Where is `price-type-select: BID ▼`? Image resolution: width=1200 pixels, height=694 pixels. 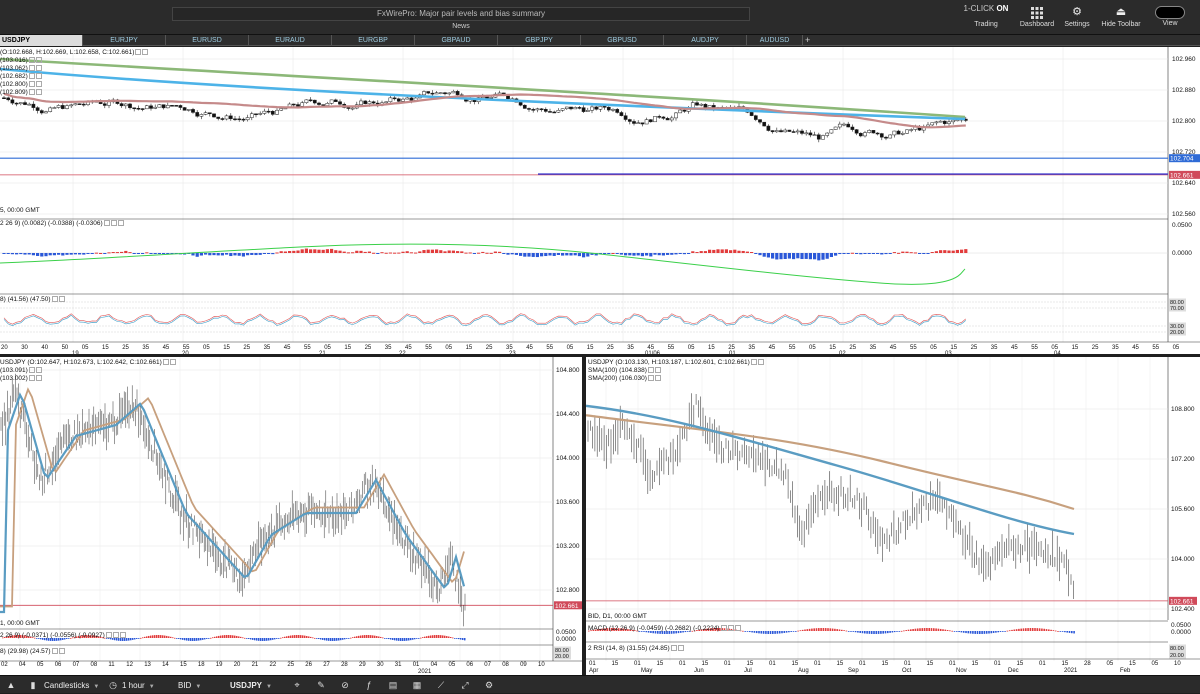
price-type-select: BID ▼ is located at coordinates (189, 685).